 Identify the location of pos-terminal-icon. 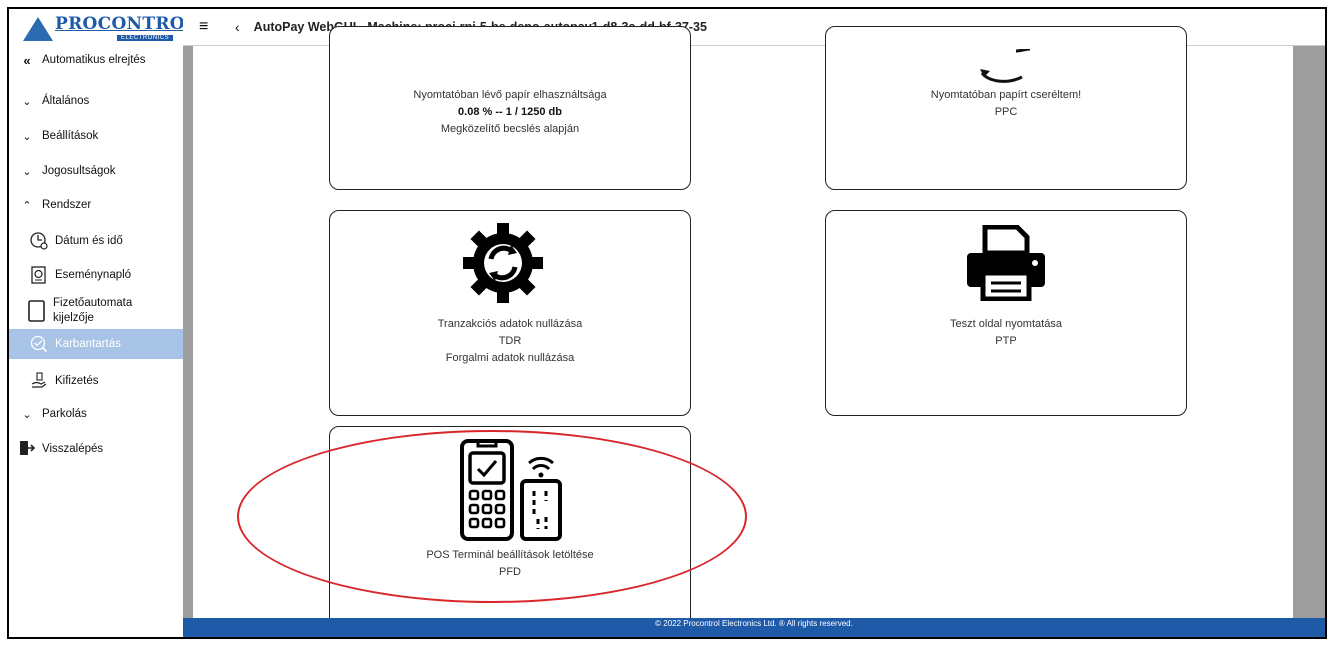
(511, 490).